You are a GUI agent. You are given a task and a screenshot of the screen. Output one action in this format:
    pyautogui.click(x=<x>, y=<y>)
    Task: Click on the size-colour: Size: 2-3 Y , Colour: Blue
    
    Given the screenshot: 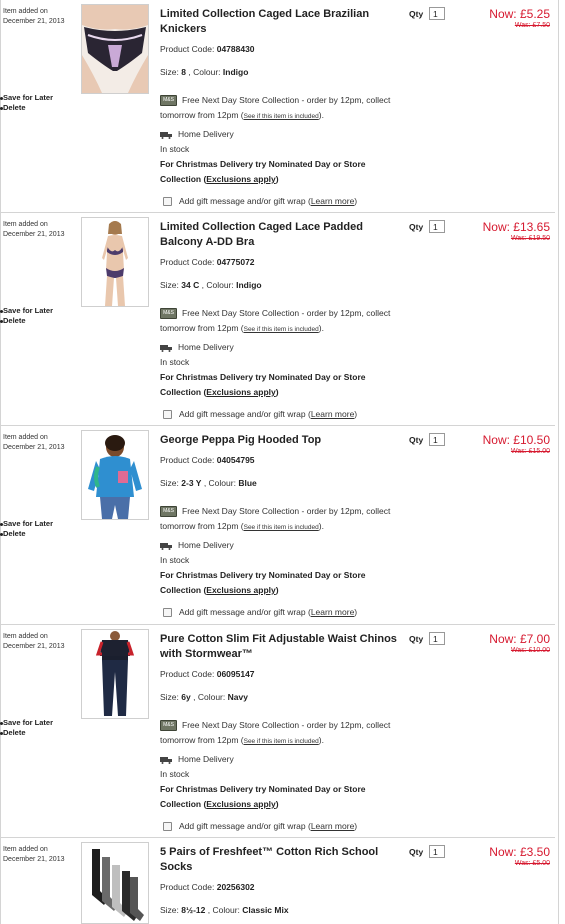 What is the action you would take?
    pyautogui.click(x=208, y=483)
    